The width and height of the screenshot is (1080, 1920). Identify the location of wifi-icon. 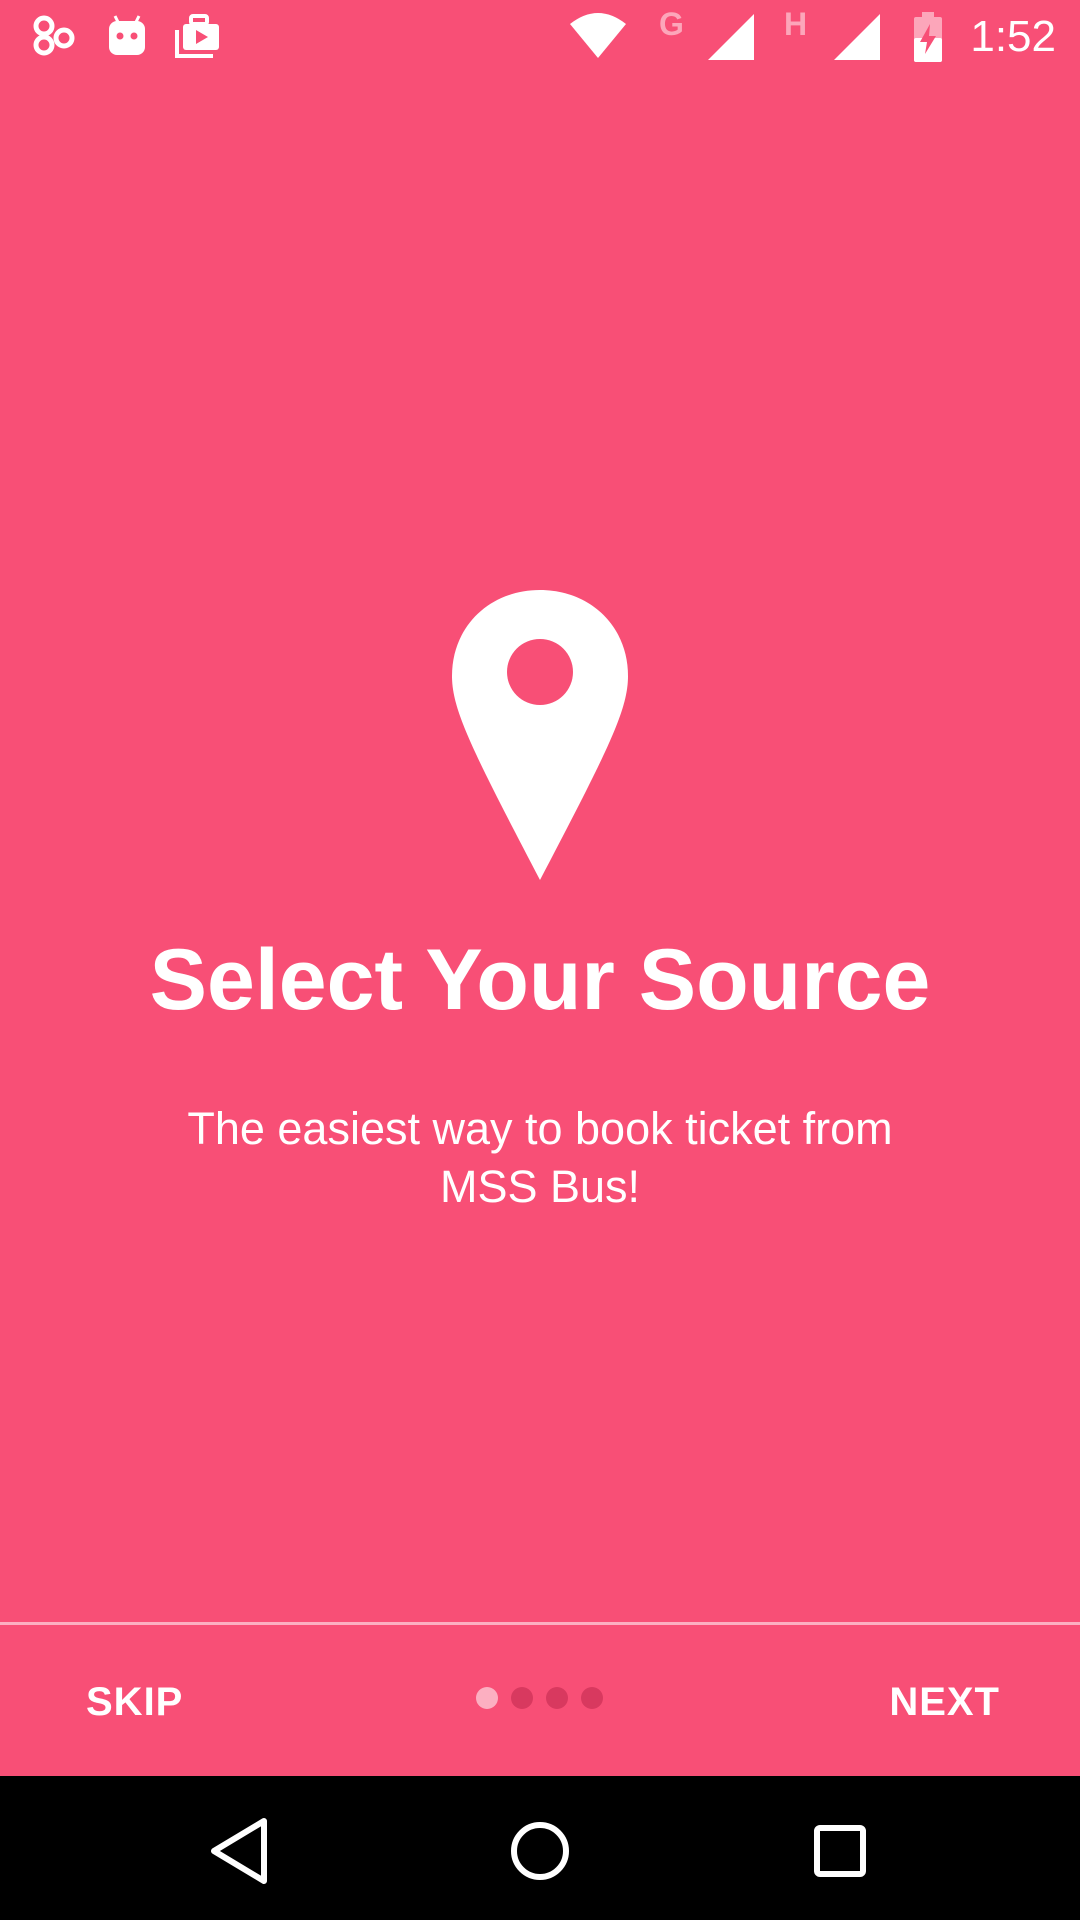
(598, 35).